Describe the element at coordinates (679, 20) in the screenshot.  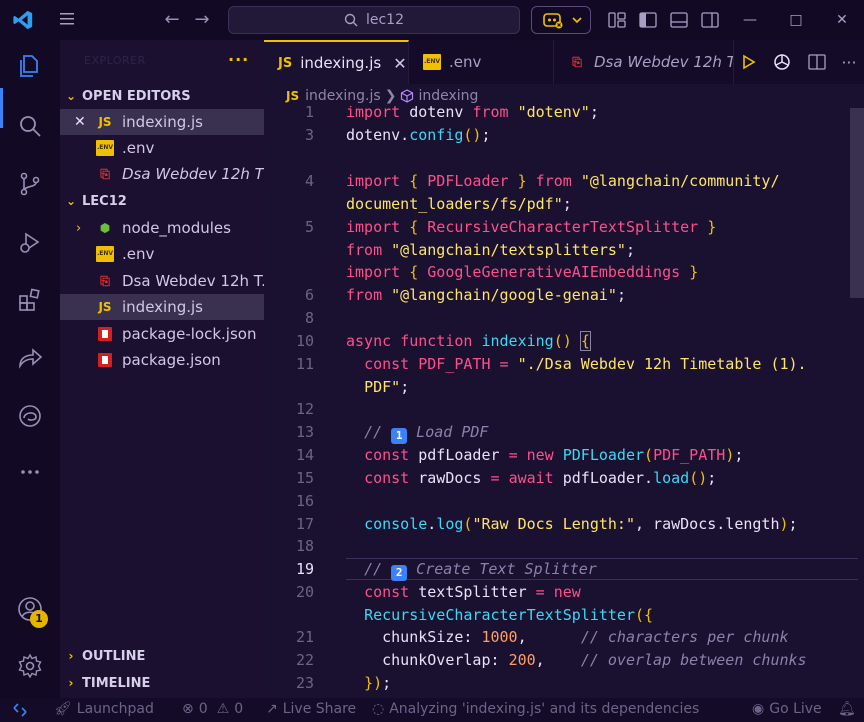
I see `toggle-panel-icon` at that location.